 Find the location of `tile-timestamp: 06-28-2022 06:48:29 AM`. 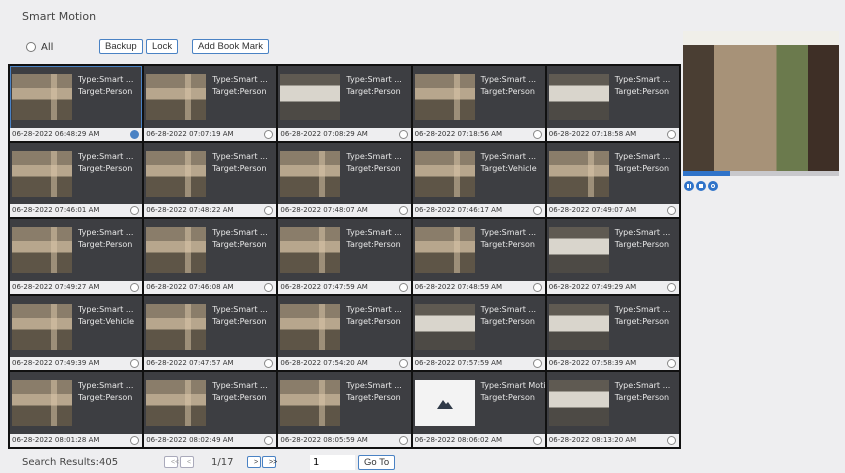

tile-timestamp: 06-28-2022 06:48:29 AM is located at coordinates (76, 134).